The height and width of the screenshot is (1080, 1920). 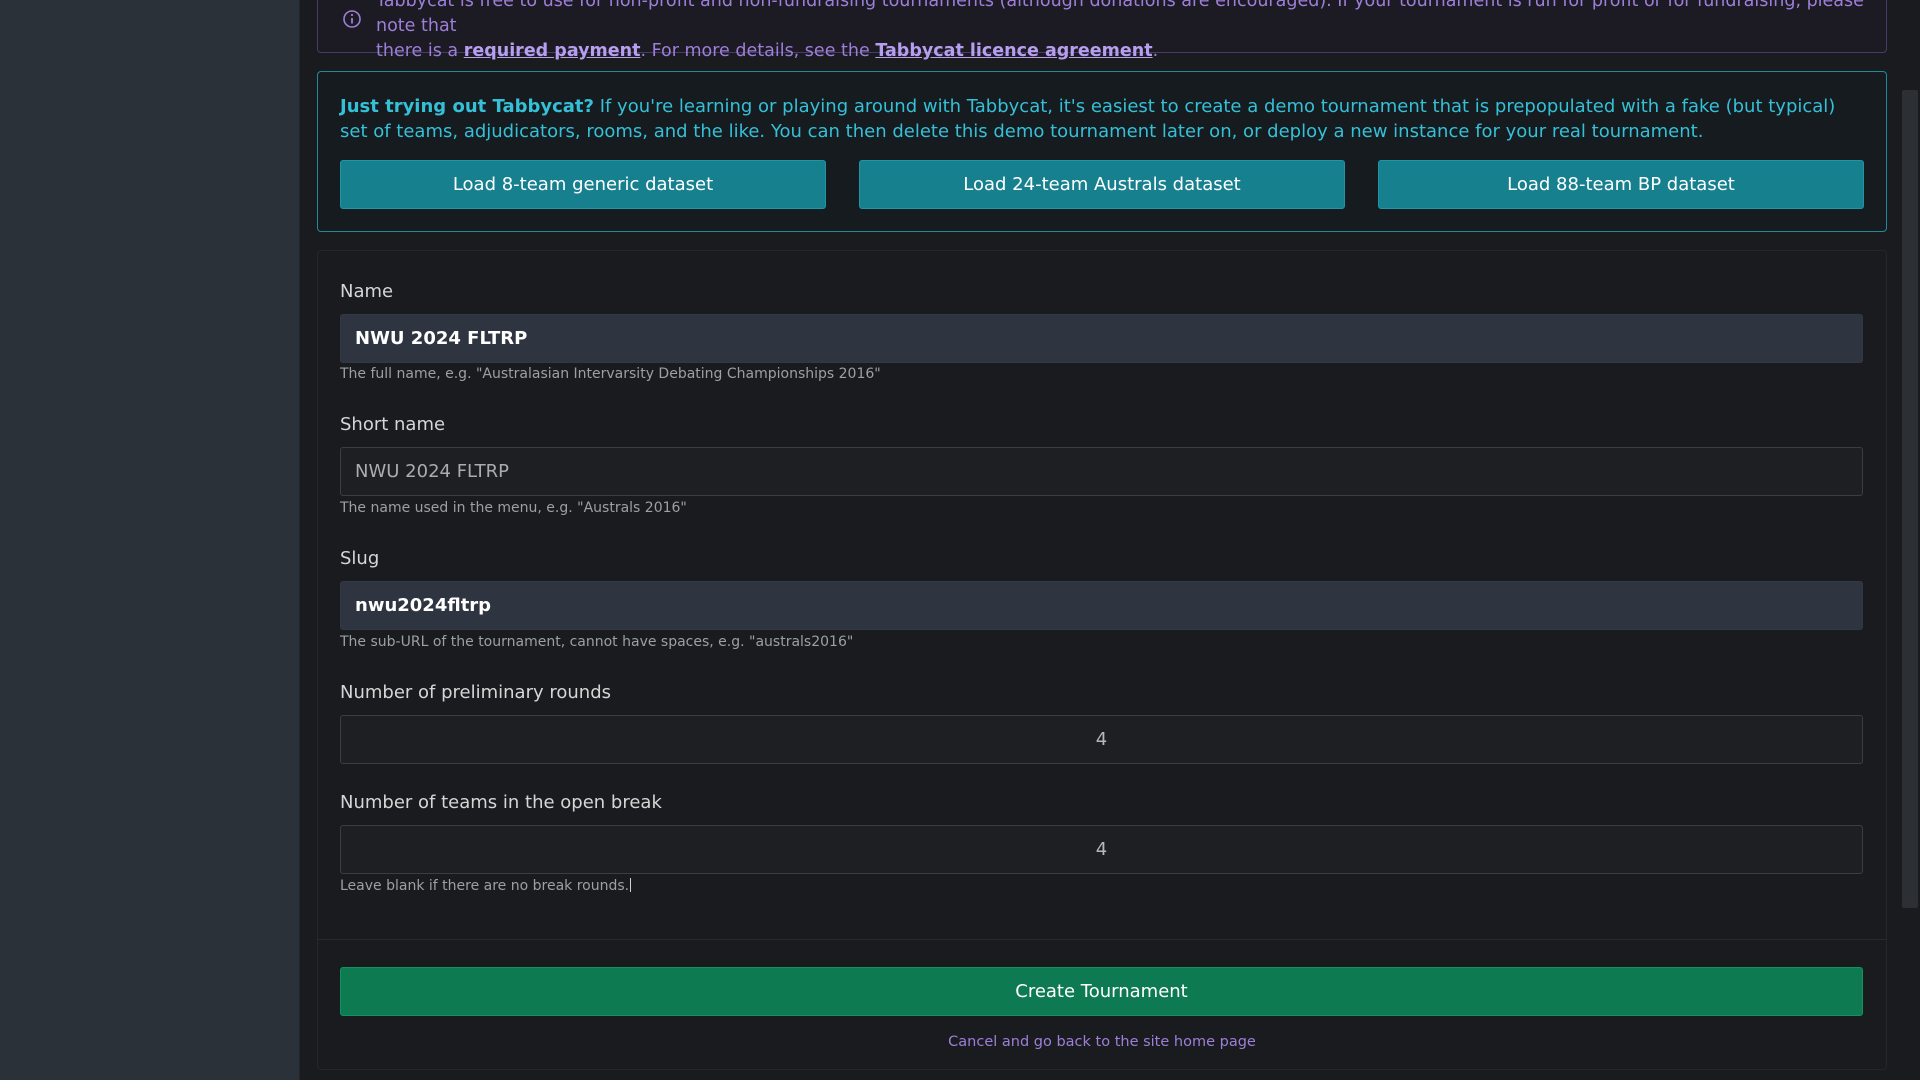 I want to click on info-icon, so click(x=352, y=19).